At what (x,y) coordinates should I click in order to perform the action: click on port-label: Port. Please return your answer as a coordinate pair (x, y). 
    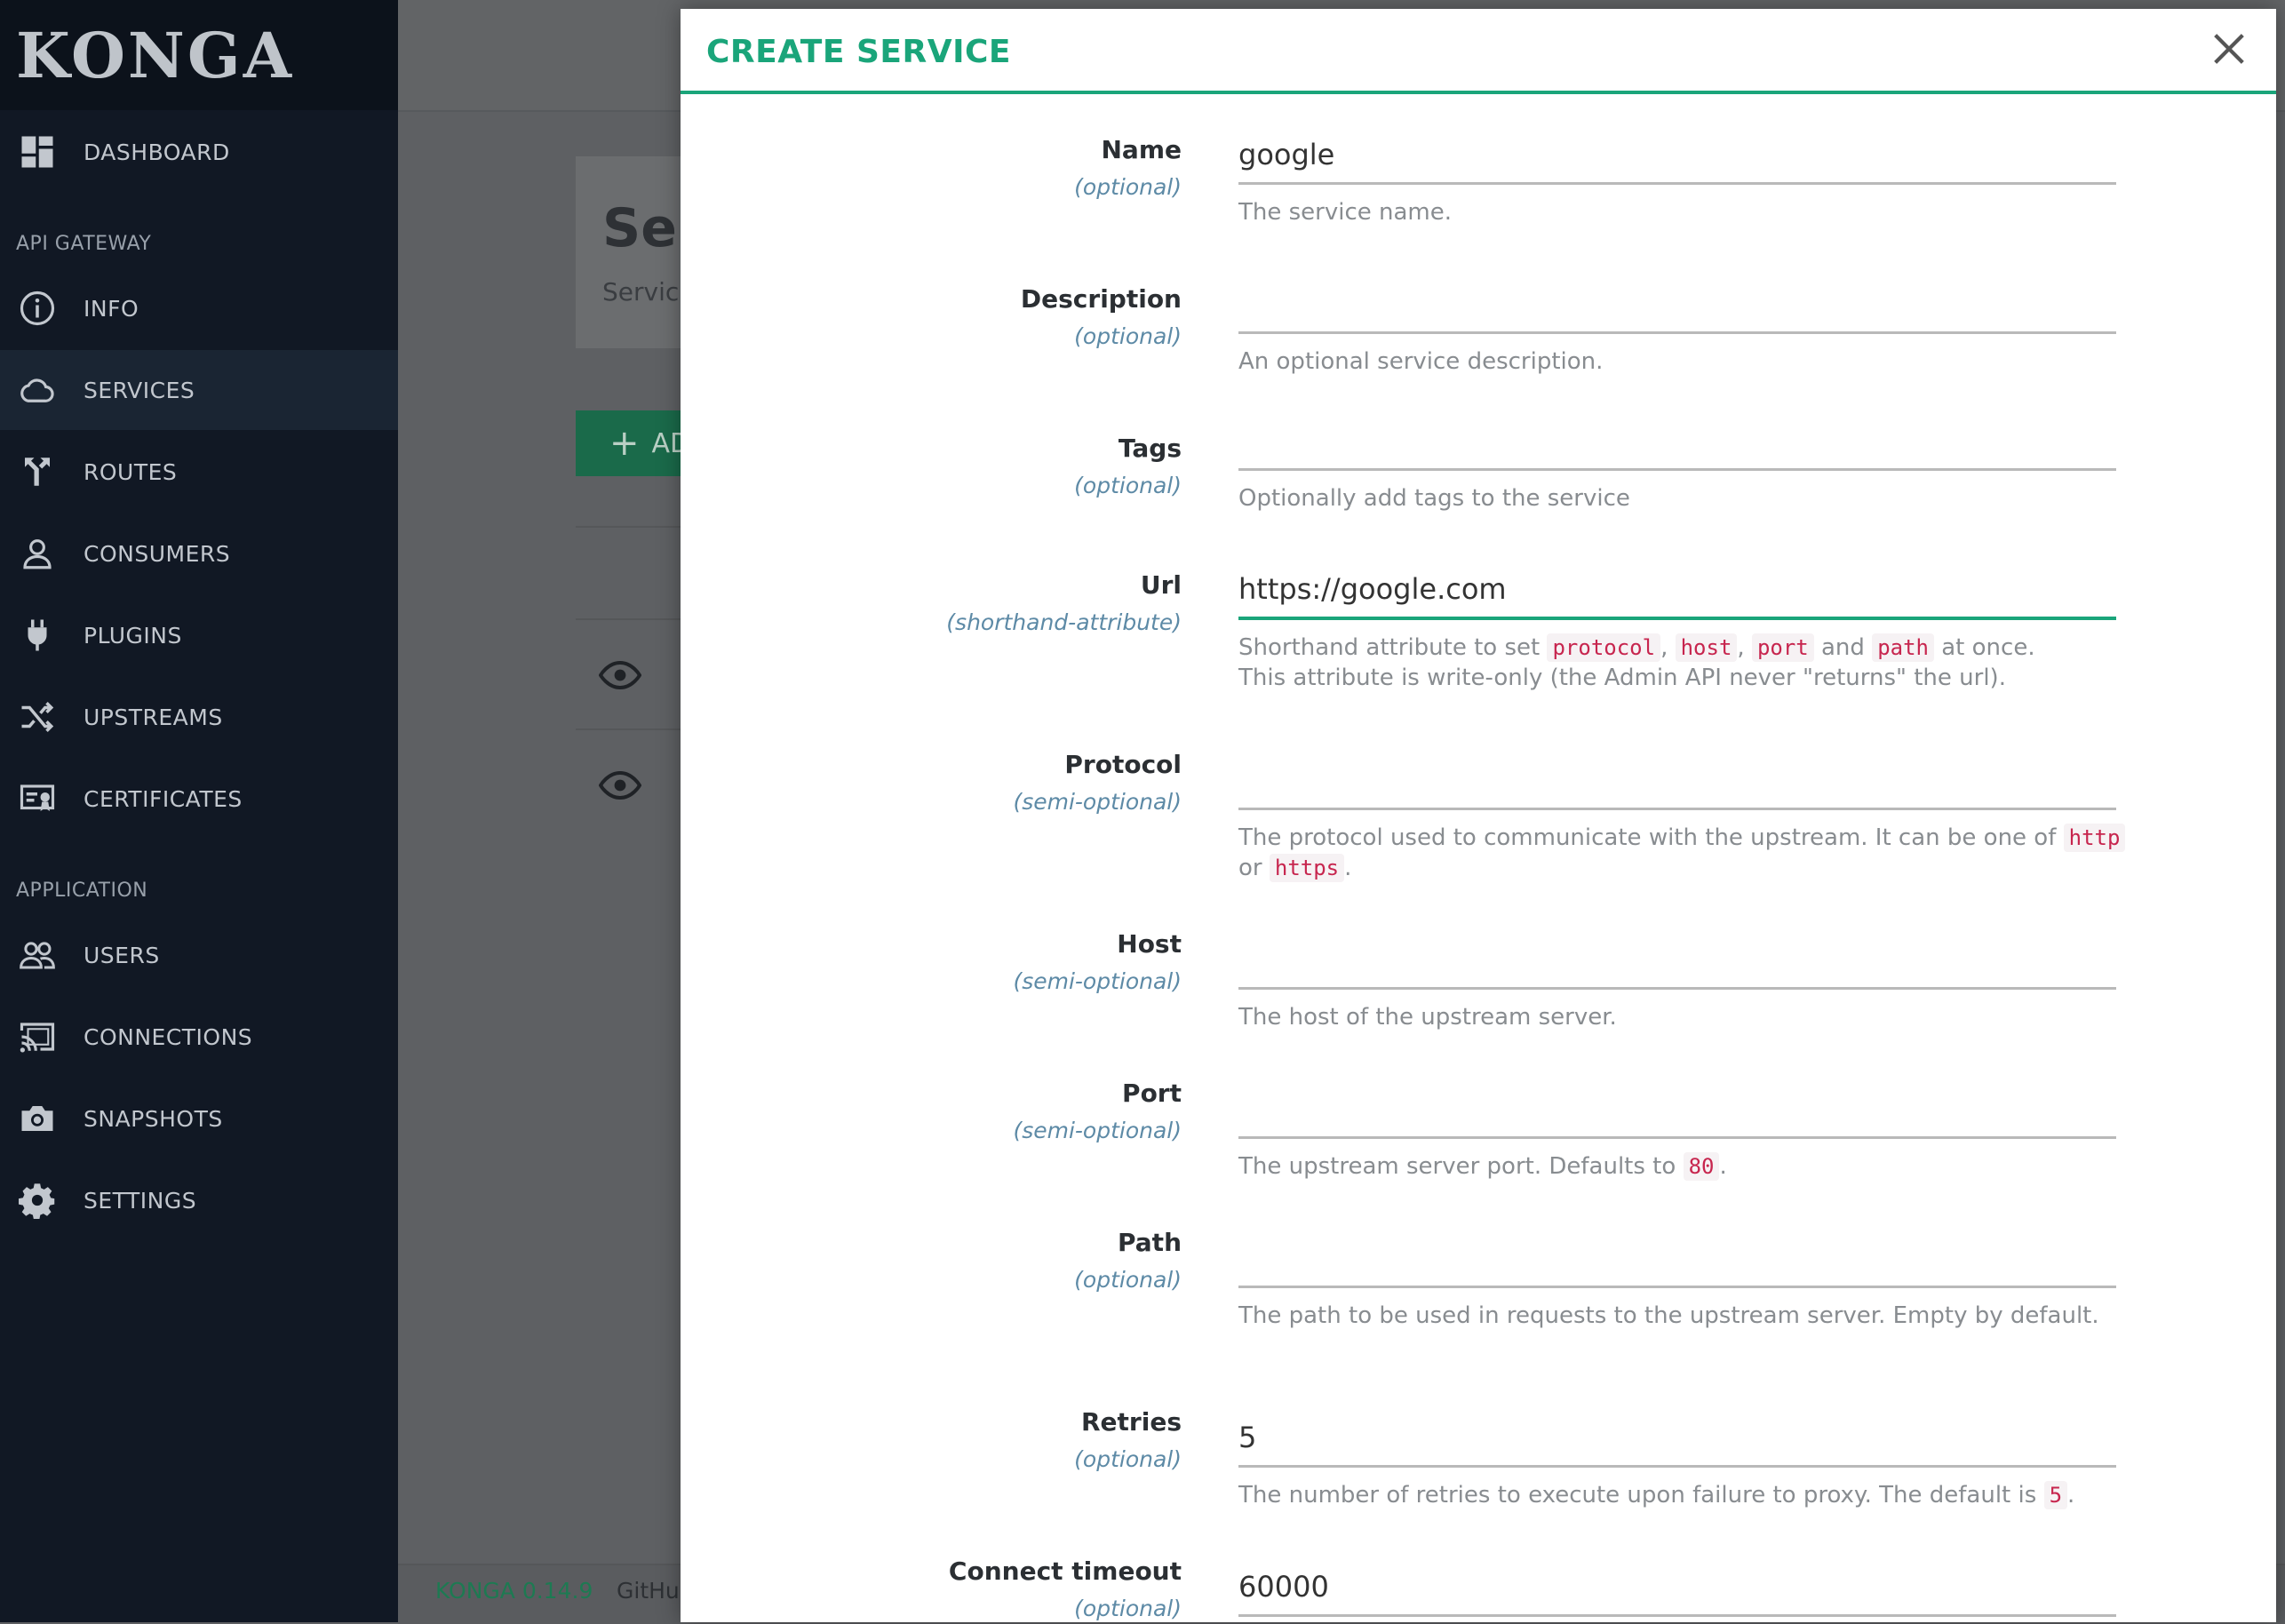
    Looking at the image, I should click on (1152, 1093).